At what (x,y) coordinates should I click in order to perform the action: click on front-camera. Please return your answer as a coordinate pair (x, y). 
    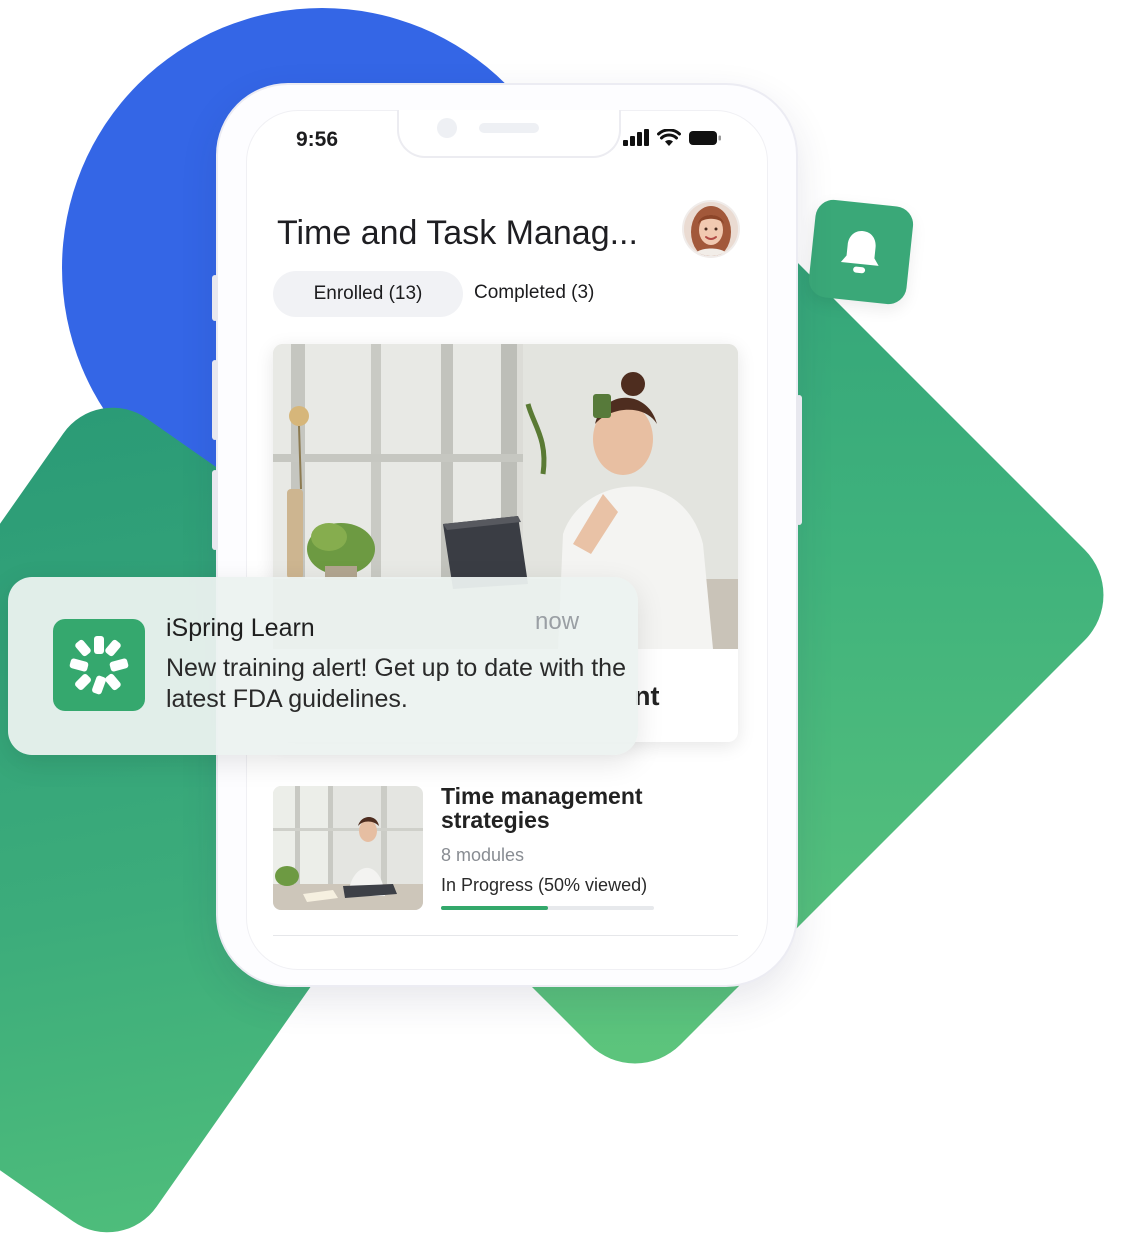
    Looking at the image, I should click on (447, 128).